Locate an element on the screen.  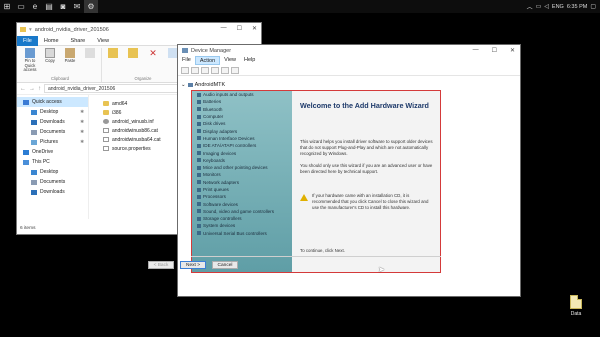
mail-button: ✉ is located at coordinates (77, 6).